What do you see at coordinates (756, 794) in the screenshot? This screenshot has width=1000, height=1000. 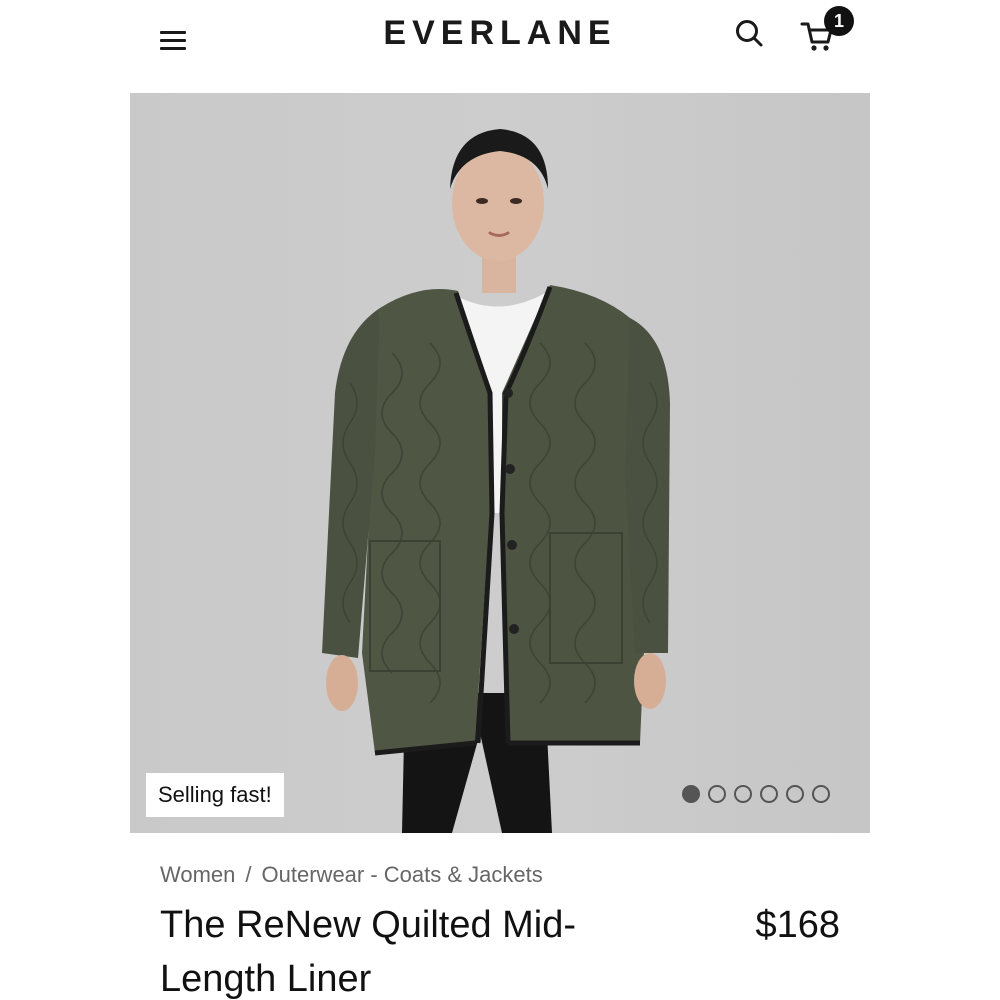 I see `carousel-indicators` at bounding box center [756, 794].